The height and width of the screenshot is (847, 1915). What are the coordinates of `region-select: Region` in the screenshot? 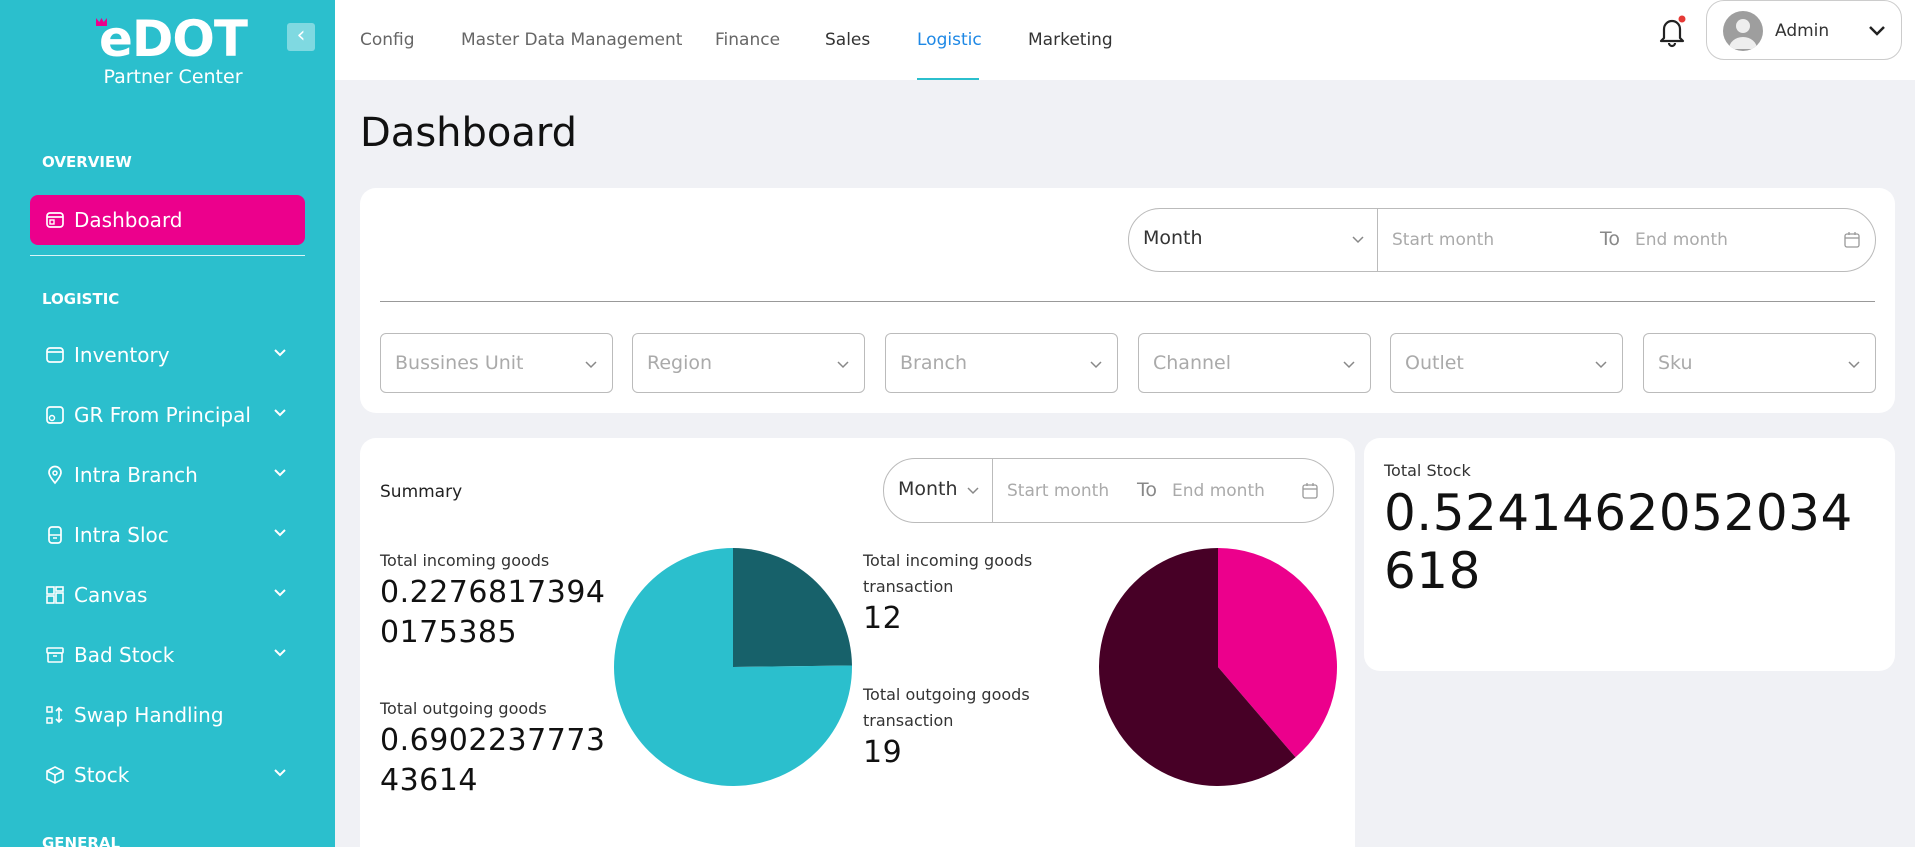 It's located at (748, 363).